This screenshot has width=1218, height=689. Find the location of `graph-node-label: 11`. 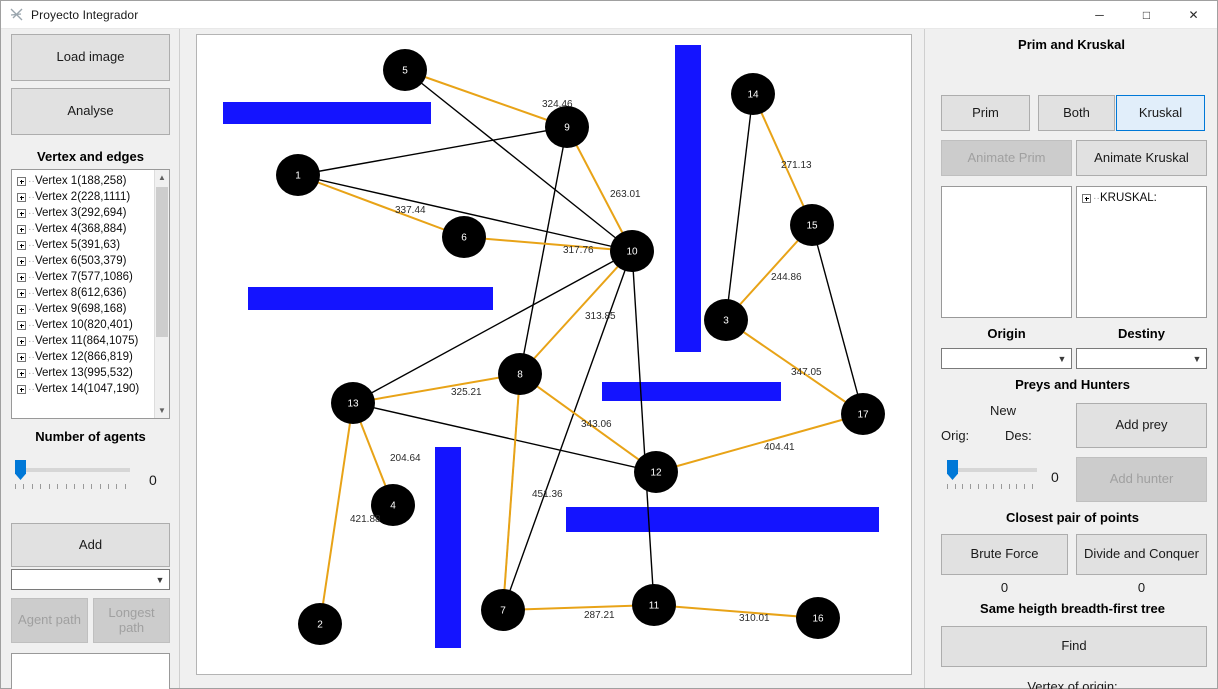

graph-node-label: 11 is located at coordinates (654, 606).